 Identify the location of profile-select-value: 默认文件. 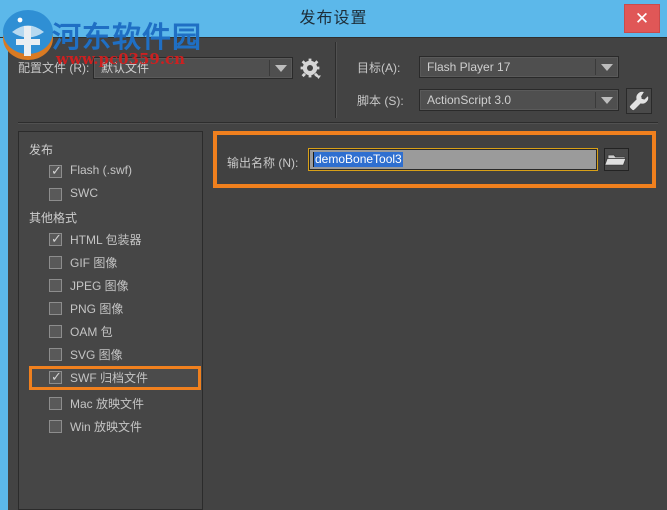
(125, 68).